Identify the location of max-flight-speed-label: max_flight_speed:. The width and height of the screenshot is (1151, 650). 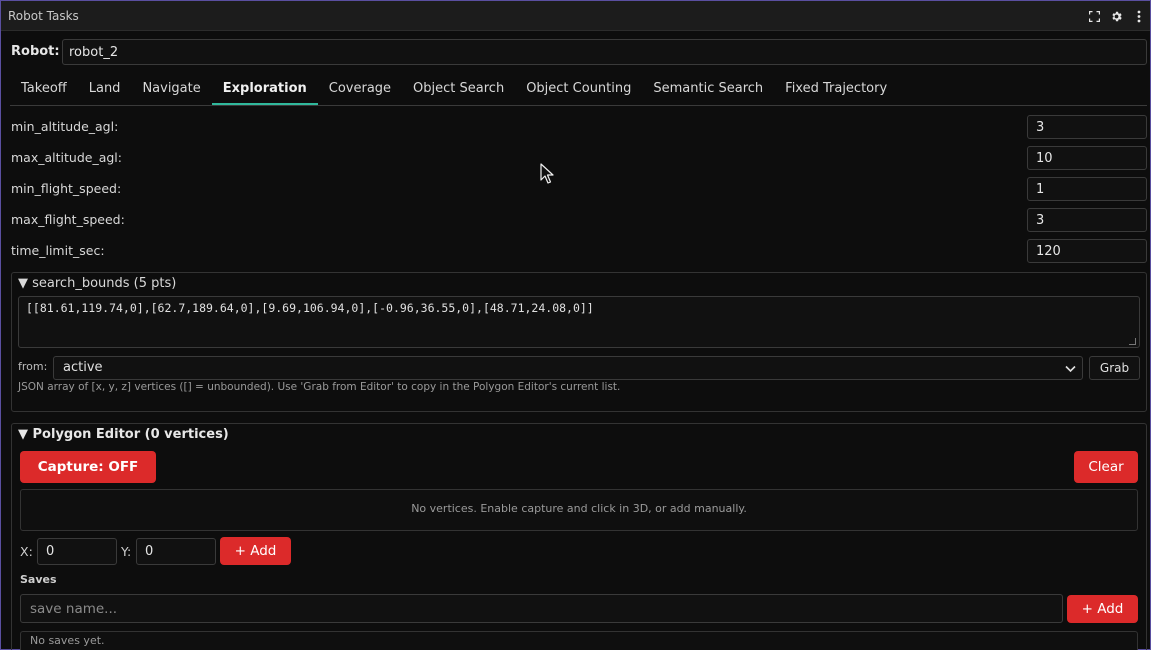
(68, 219).